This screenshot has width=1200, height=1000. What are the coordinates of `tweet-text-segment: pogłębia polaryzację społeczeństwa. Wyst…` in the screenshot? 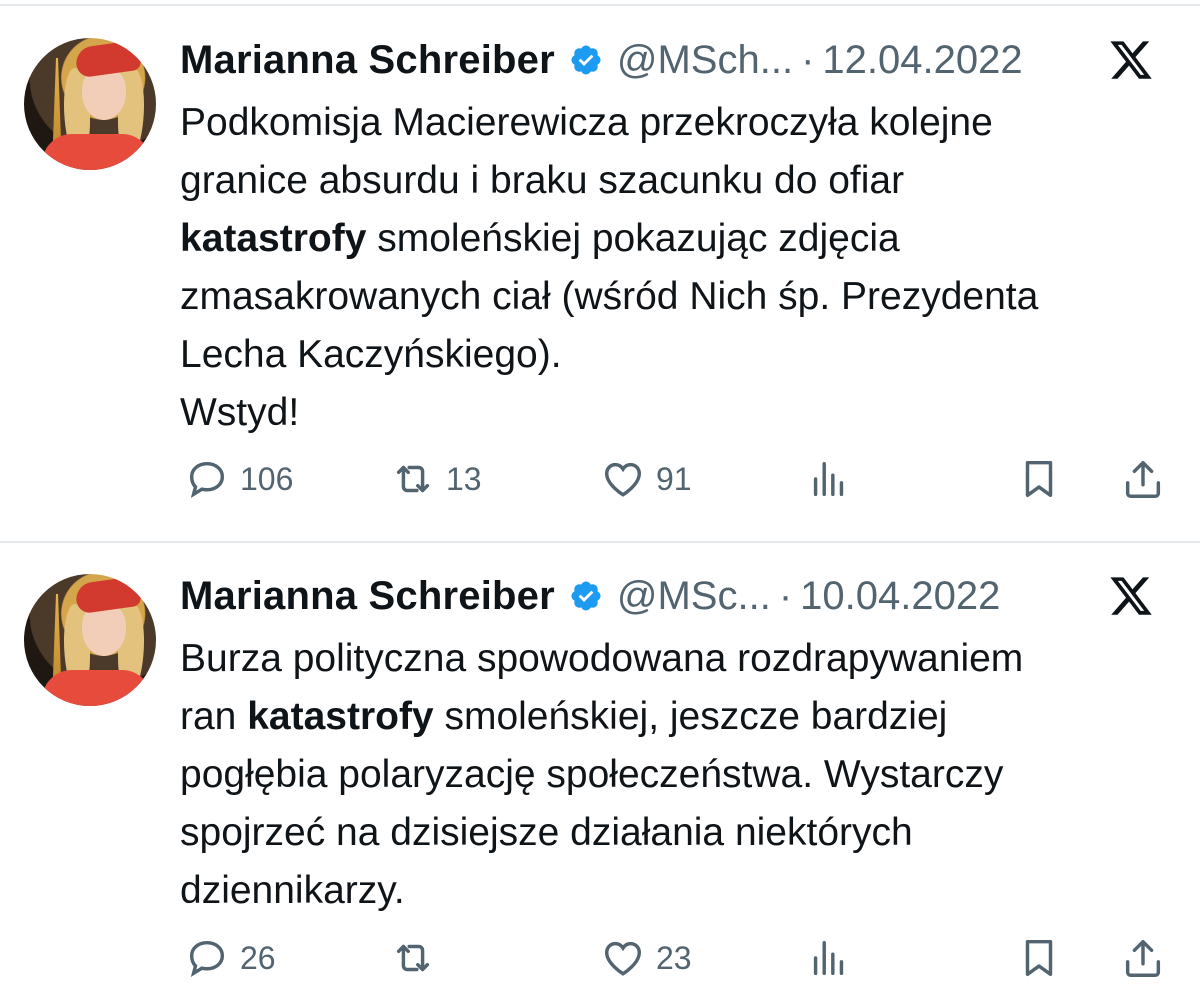 It's located at (592, 774).